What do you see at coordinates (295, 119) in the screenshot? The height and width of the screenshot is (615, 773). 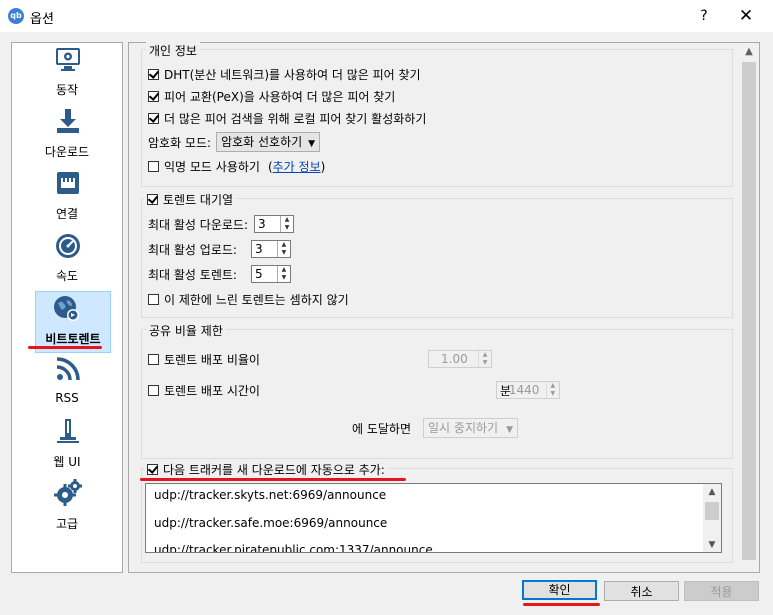 I see `lsd-label: 더 많은 피어 검색을 위해 로컬 피어 찾기 활성화하기` at bounding box center [295, 119].